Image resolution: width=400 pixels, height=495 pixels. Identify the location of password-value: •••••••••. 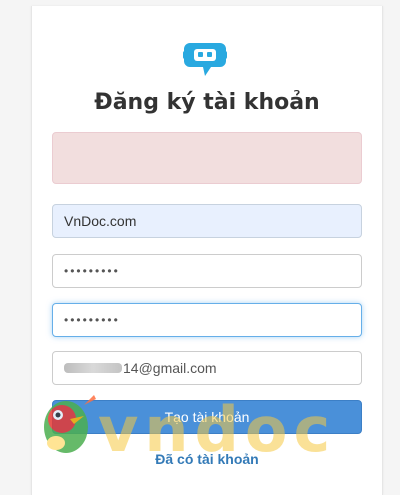
(92, 271).